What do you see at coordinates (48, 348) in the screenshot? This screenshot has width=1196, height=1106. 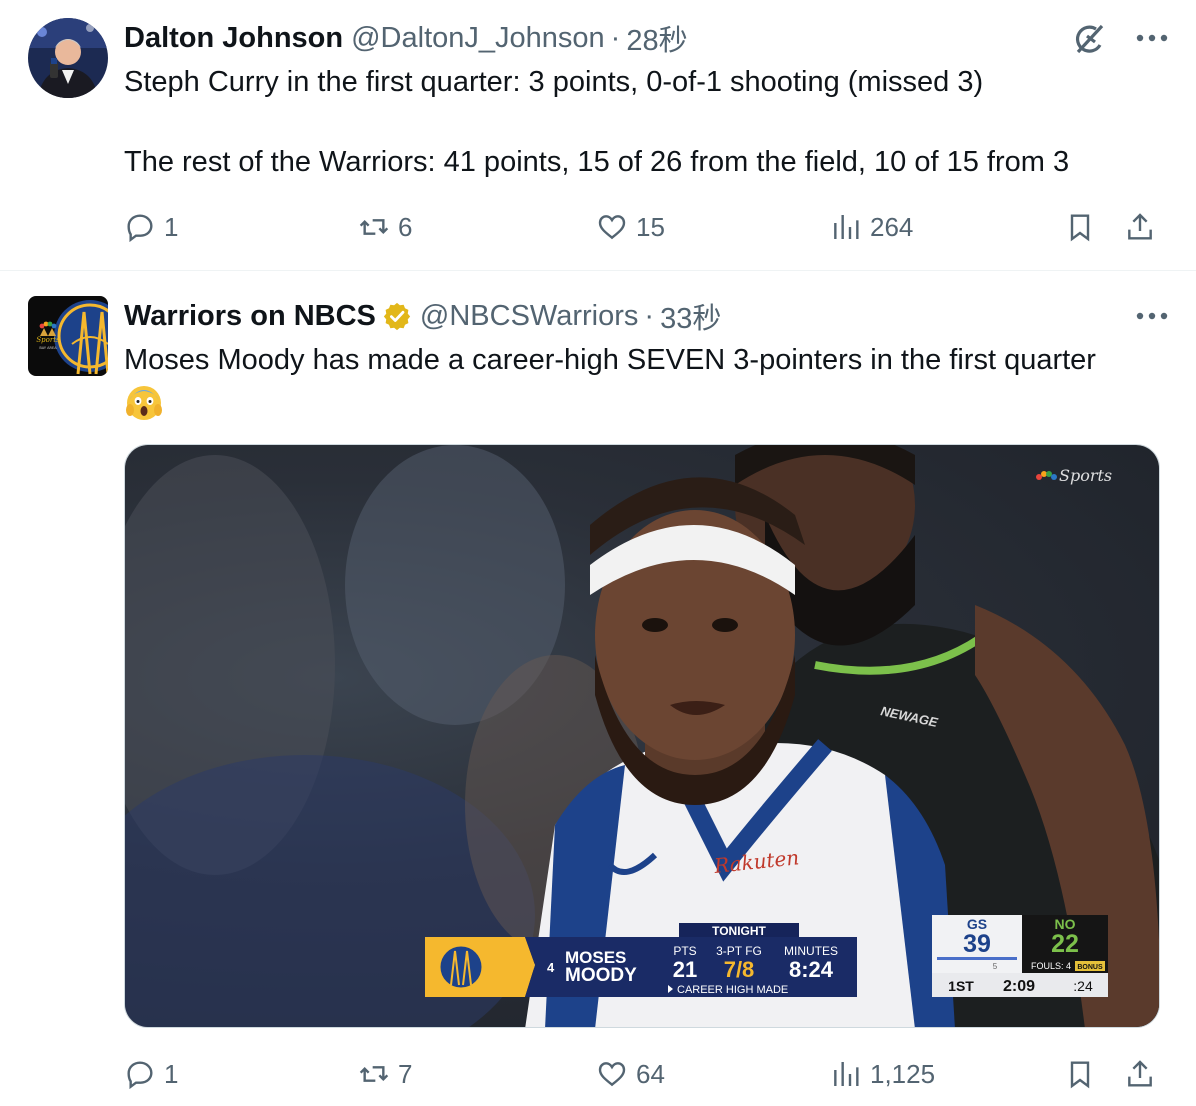 I see `svg-text: BAY AREA` at bounding box center [48, 348].